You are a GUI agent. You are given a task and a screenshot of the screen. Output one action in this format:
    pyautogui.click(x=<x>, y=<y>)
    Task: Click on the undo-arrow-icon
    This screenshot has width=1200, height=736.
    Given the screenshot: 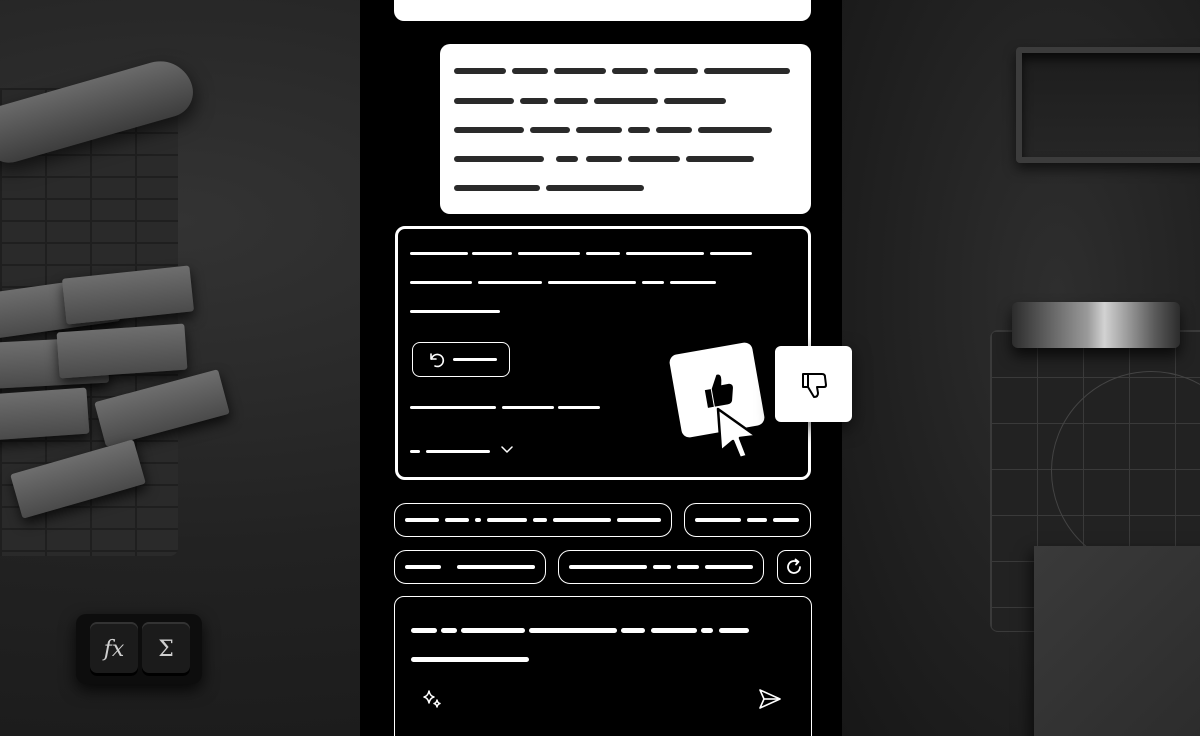 What is the action you would take?
    pyautogui.click(x=437, y=359)
    